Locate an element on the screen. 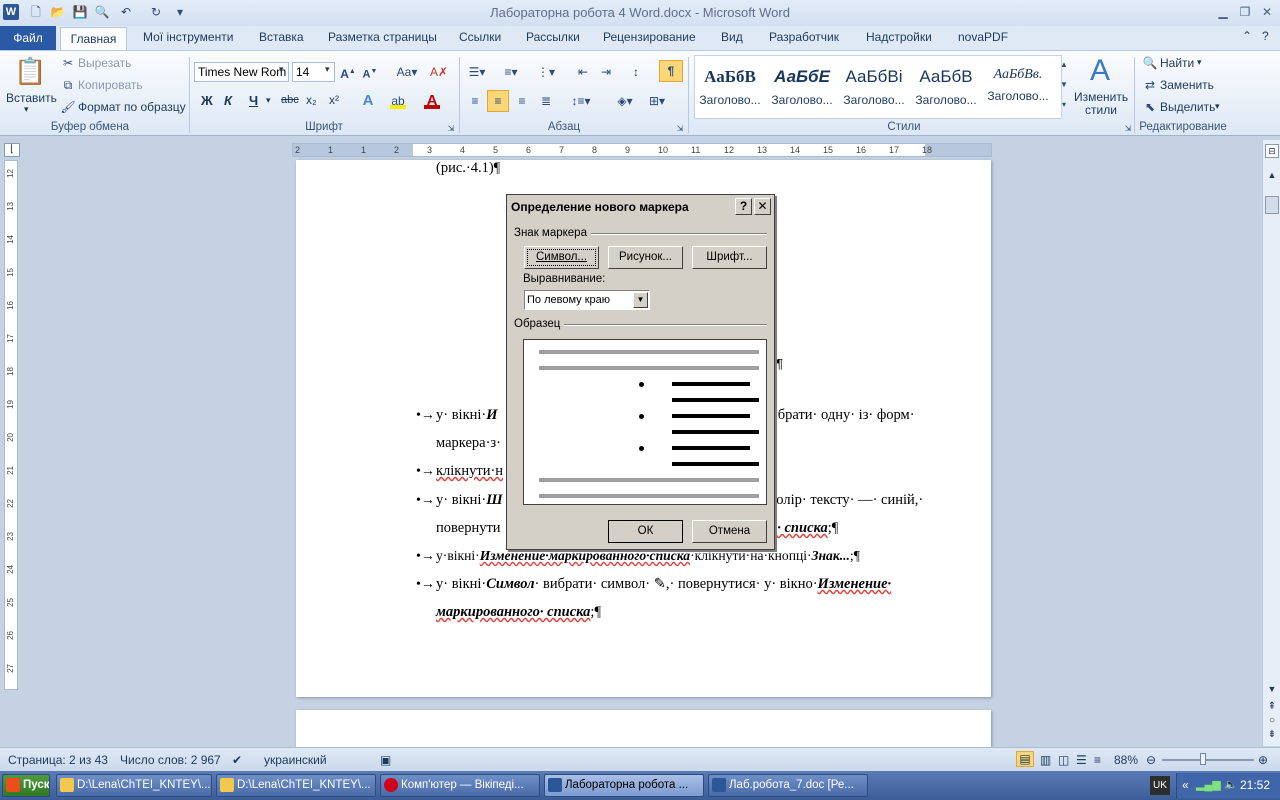 This screenshot has height=800, width=1280. scroll-down-icon: ▼ is located at coordinates (1272, 689).